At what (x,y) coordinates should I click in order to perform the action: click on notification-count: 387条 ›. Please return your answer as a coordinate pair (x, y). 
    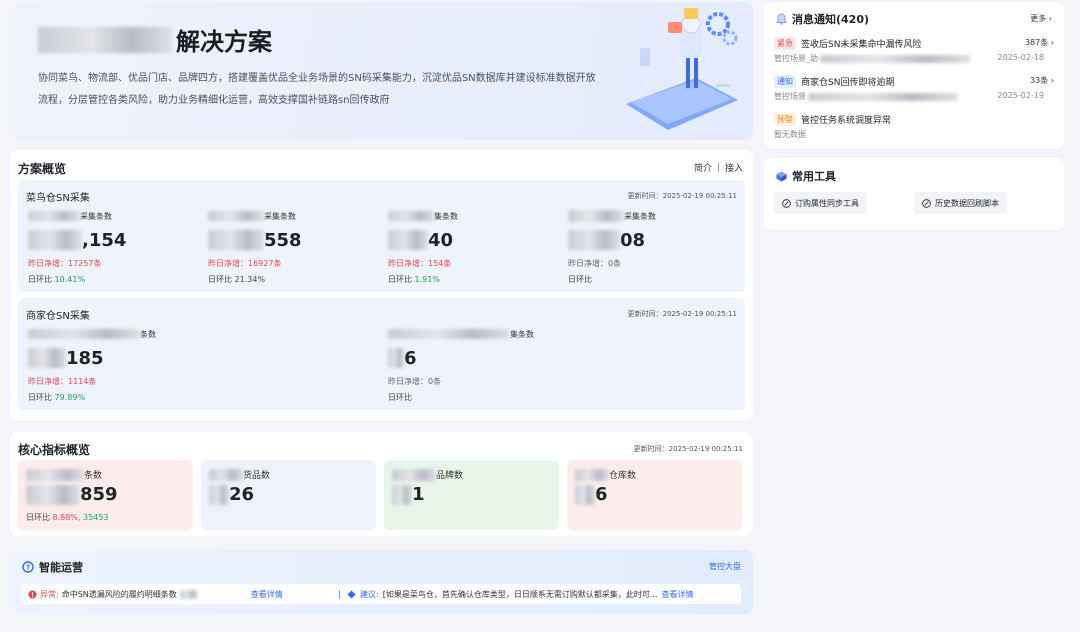
    Looking at the image, I should click on (1039, 42).